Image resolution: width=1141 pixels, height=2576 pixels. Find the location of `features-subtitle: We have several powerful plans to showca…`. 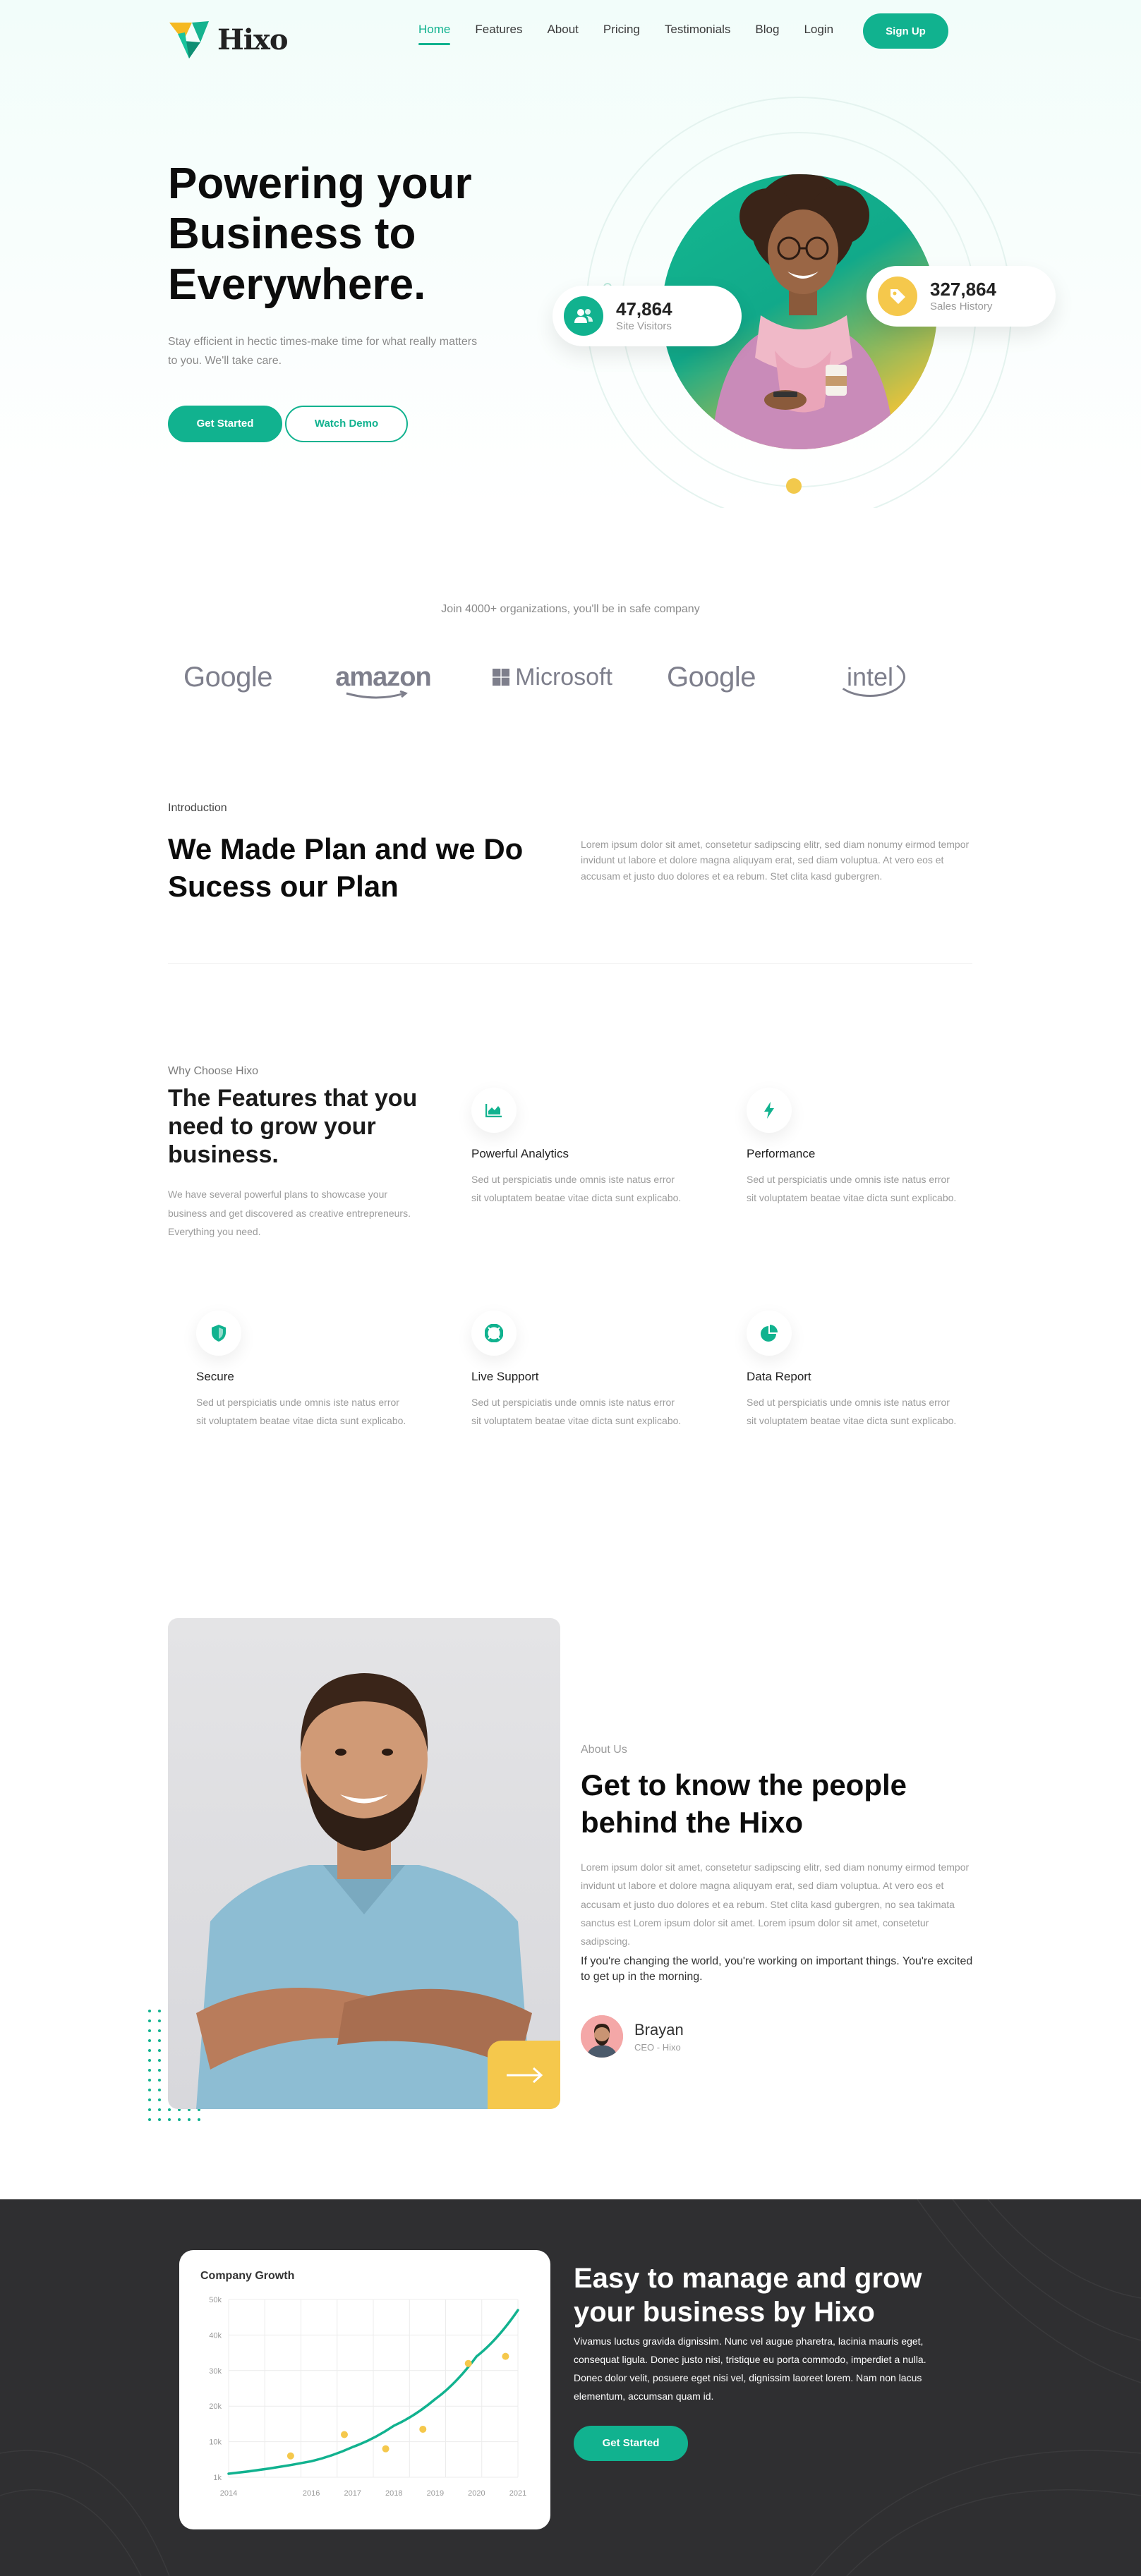

features-subtitle: We have several powerful plans to showca… is located at coordinates (289, 1213).